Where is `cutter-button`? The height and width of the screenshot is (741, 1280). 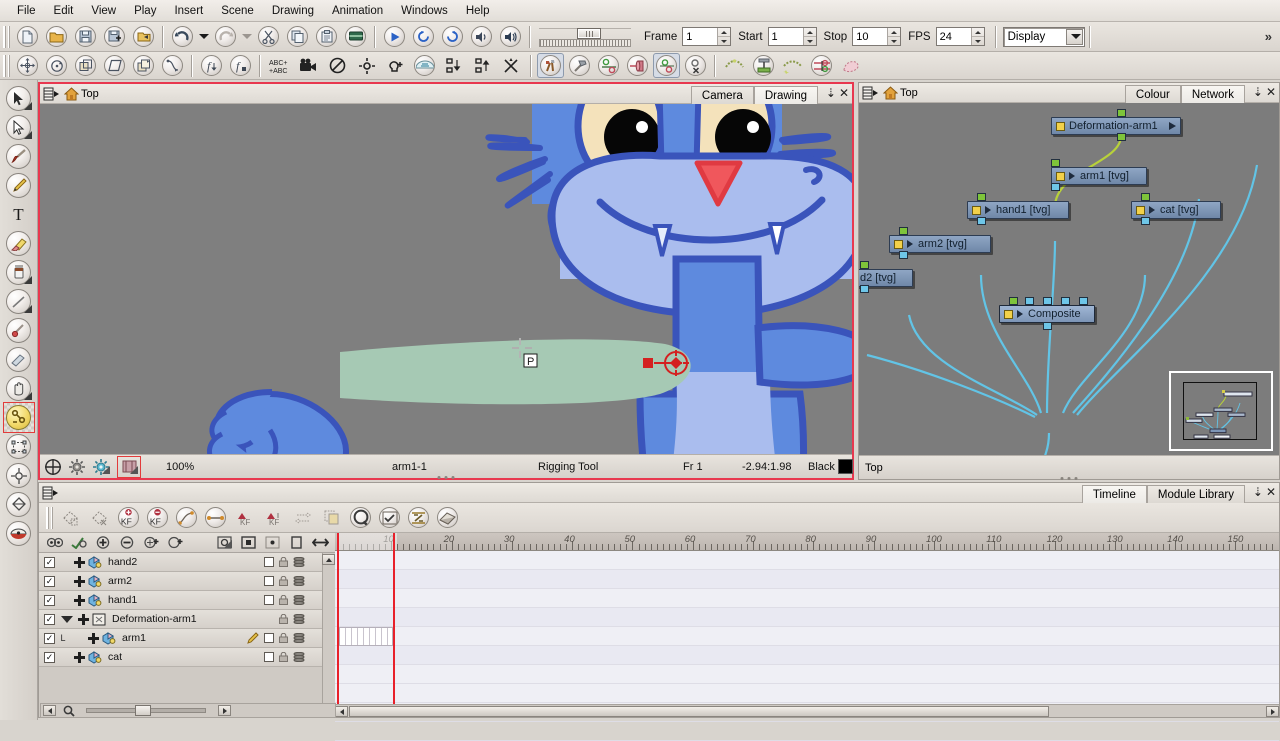 cutter-button is located at coordinates (511, 65).